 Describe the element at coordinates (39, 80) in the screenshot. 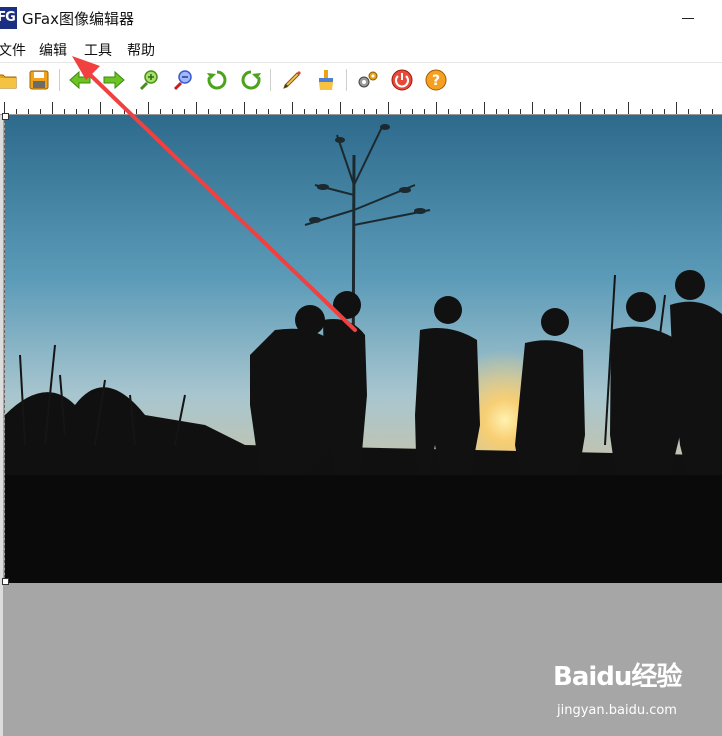

I see `save-disk-icon` at that location.